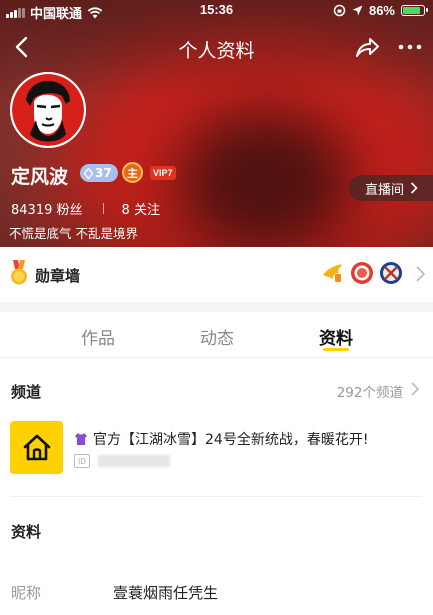 This screenshot has width=433, height=615. I want to click on channel-section-title: 频道, so click(26, 392).